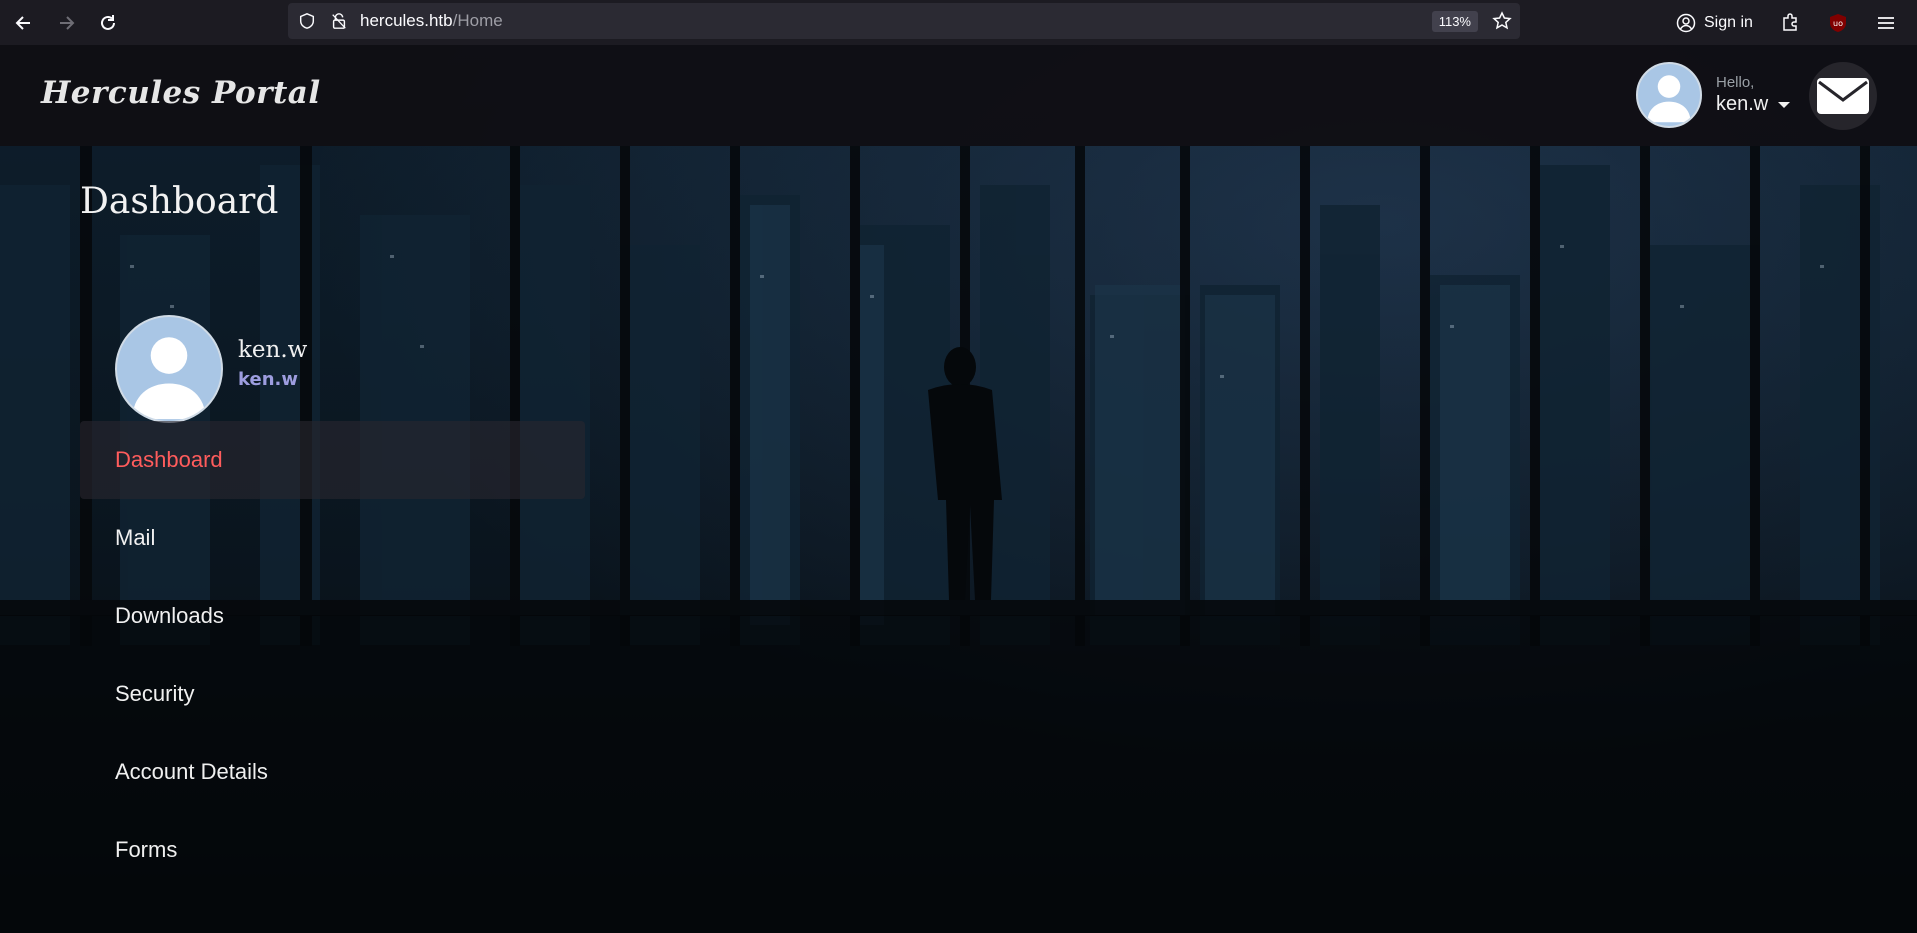 Image resolution: width=1917 pixels, height=933 pixels. I want to click on profile-card: ken.w ken.w, so click(211, 369).